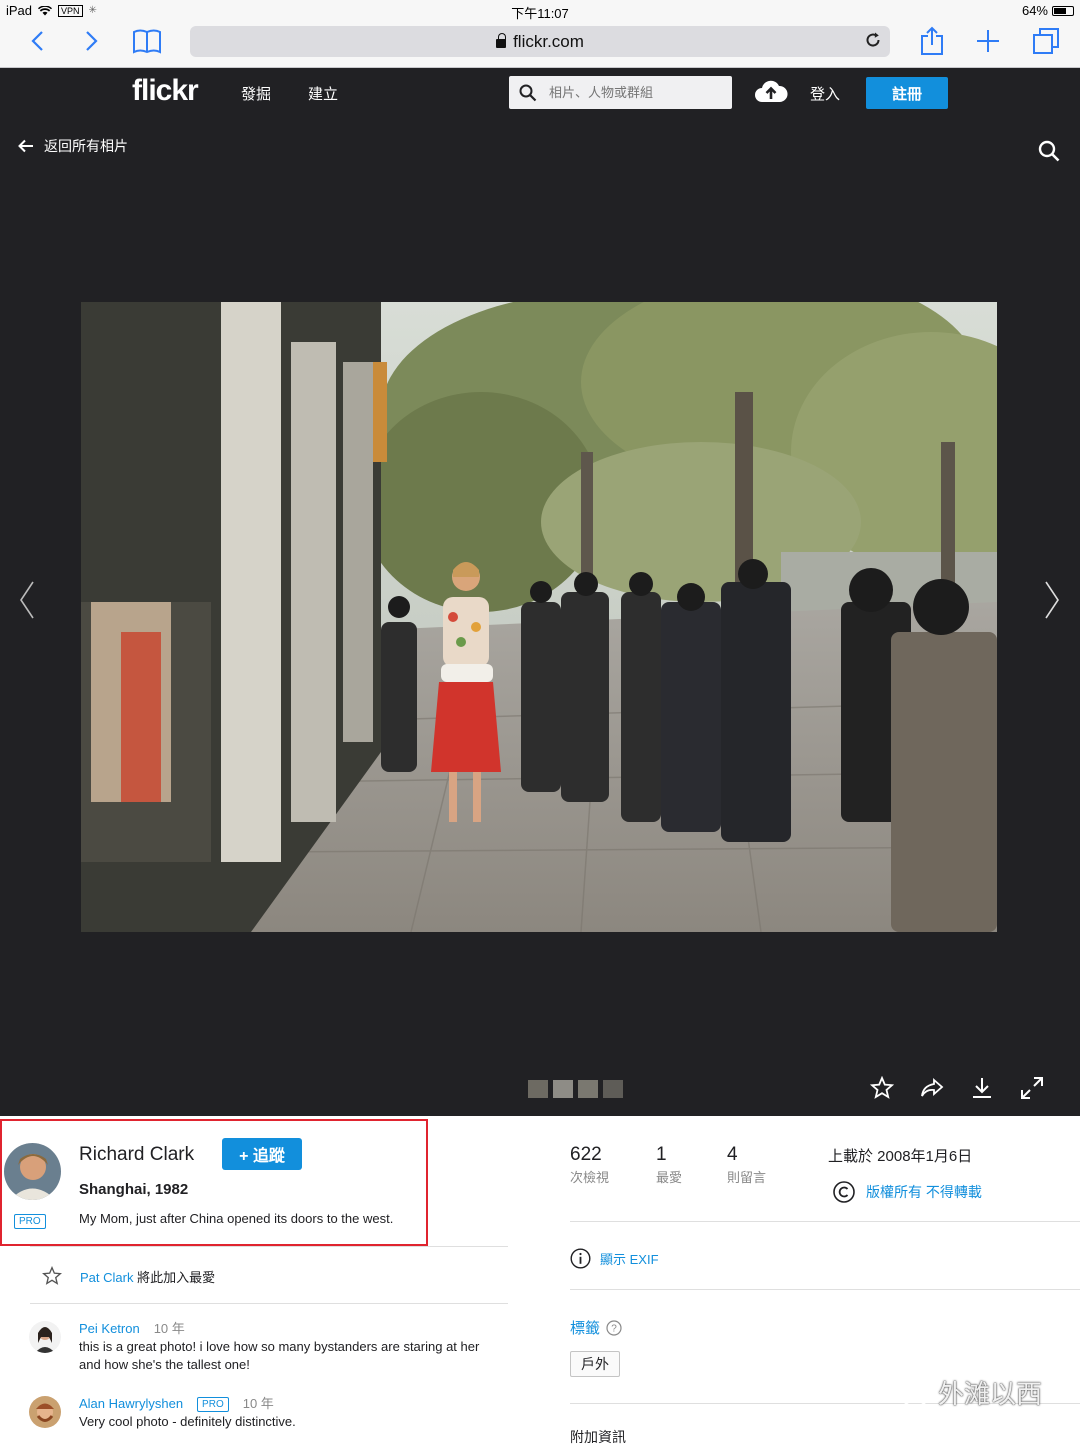 This screenshot has height=1447, width=1080. I want to click on reload-button, so click(873, 42).